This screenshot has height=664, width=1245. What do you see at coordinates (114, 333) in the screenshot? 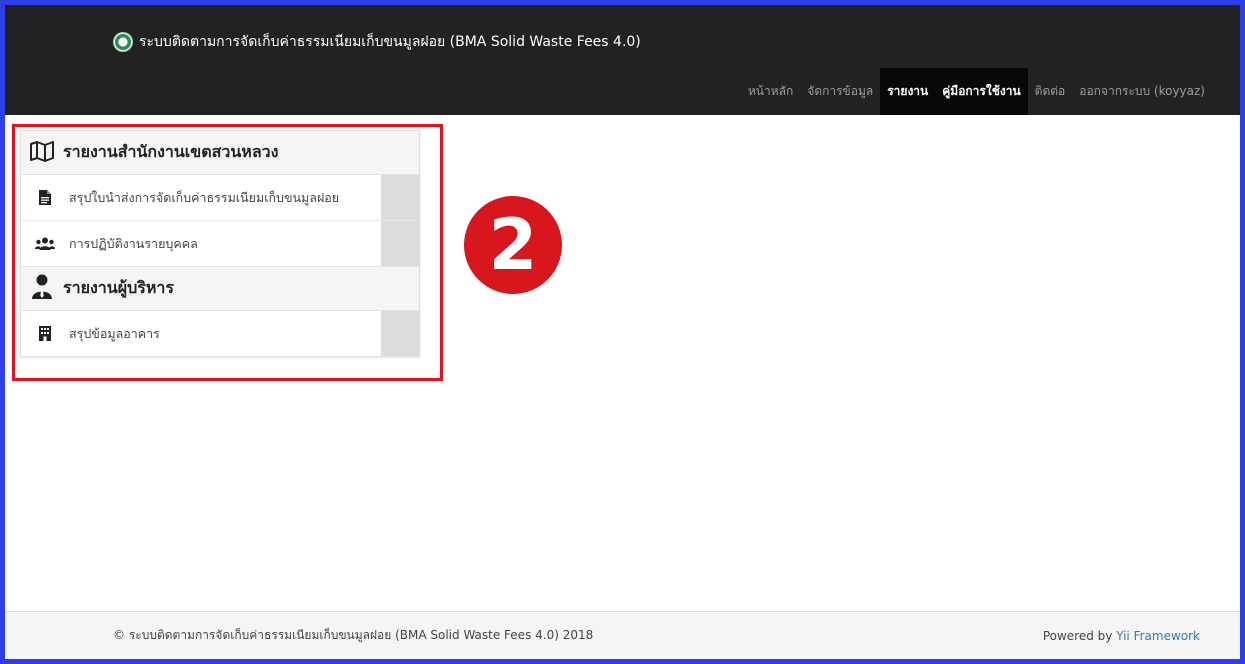
I see `menu-item-label: สรุปข้อมูลอาคาร` at bounding box center [114, 333].